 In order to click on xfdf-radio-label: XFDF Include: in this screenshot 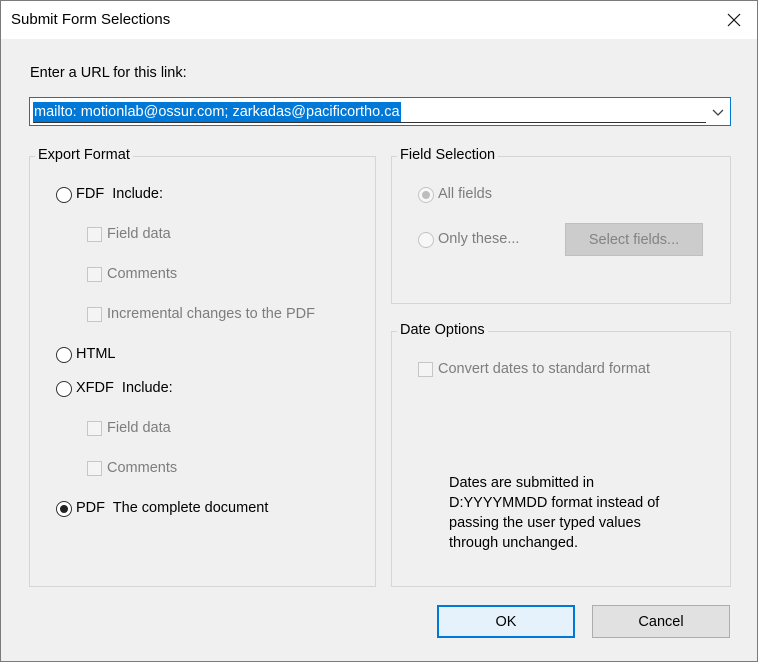, I will do `click(124, 388)`.